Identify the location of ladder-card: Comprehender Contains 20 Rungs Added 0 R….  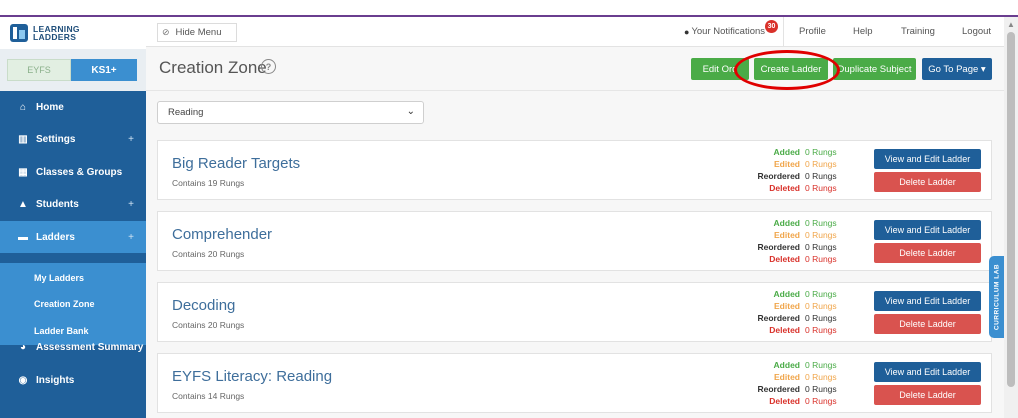
(574, 241).